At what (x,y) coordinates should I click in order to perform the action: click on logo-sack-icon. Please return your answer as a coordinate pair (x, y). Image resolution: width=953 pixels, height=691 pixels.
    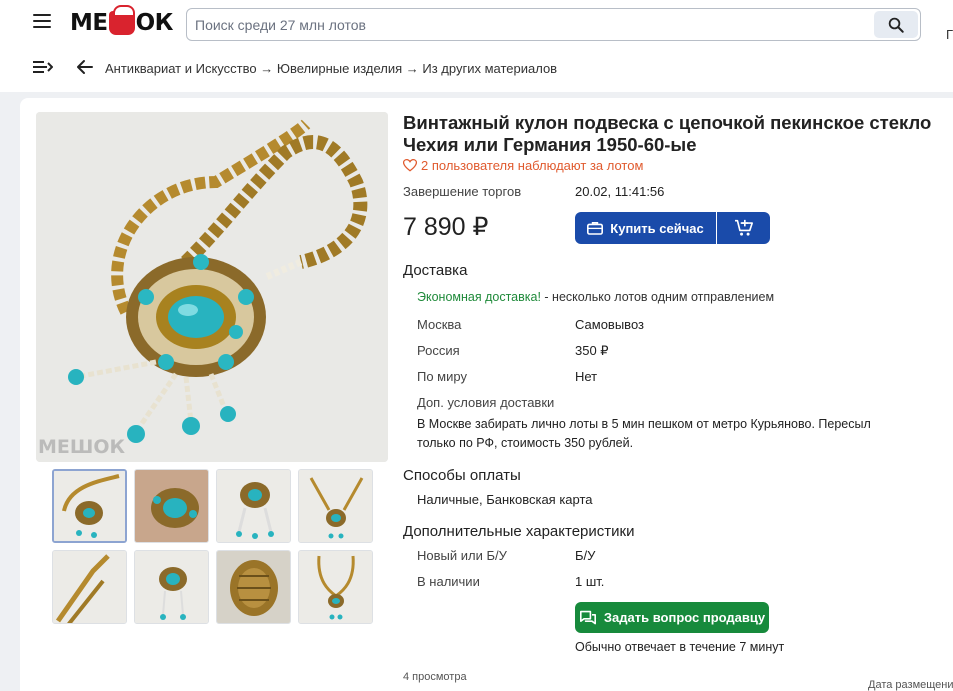
    Looking at the image, I should click on (121, 20).